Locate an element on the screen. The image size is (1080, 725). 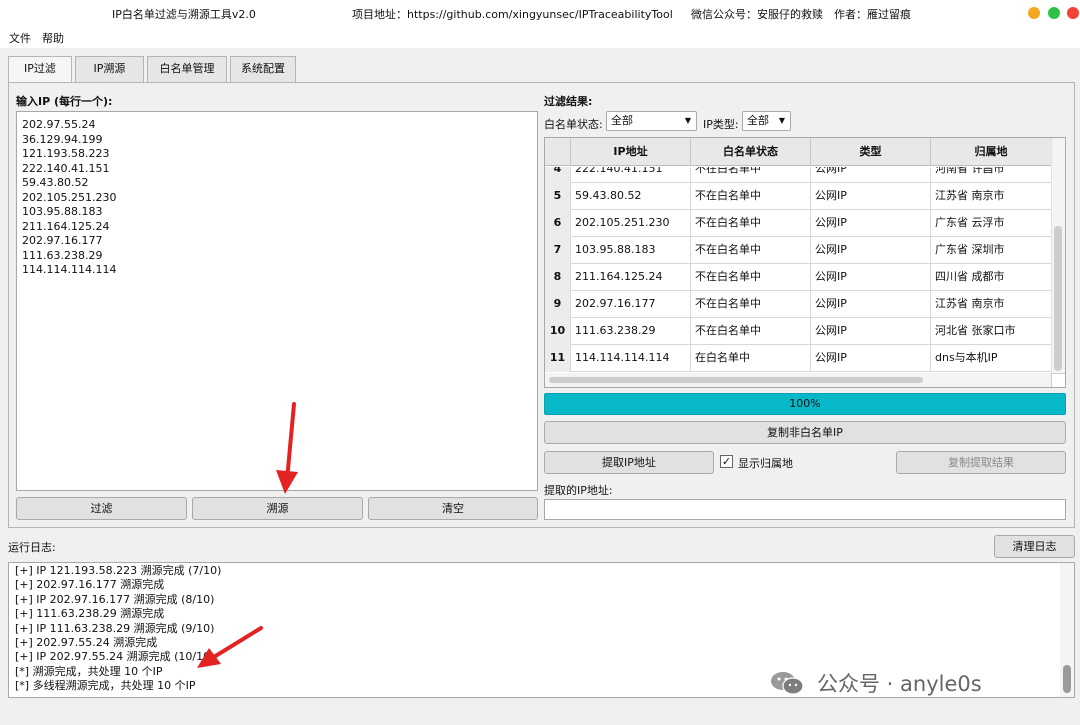
table-cell: 111.63.238.29 is located at coordinates (631, 331).